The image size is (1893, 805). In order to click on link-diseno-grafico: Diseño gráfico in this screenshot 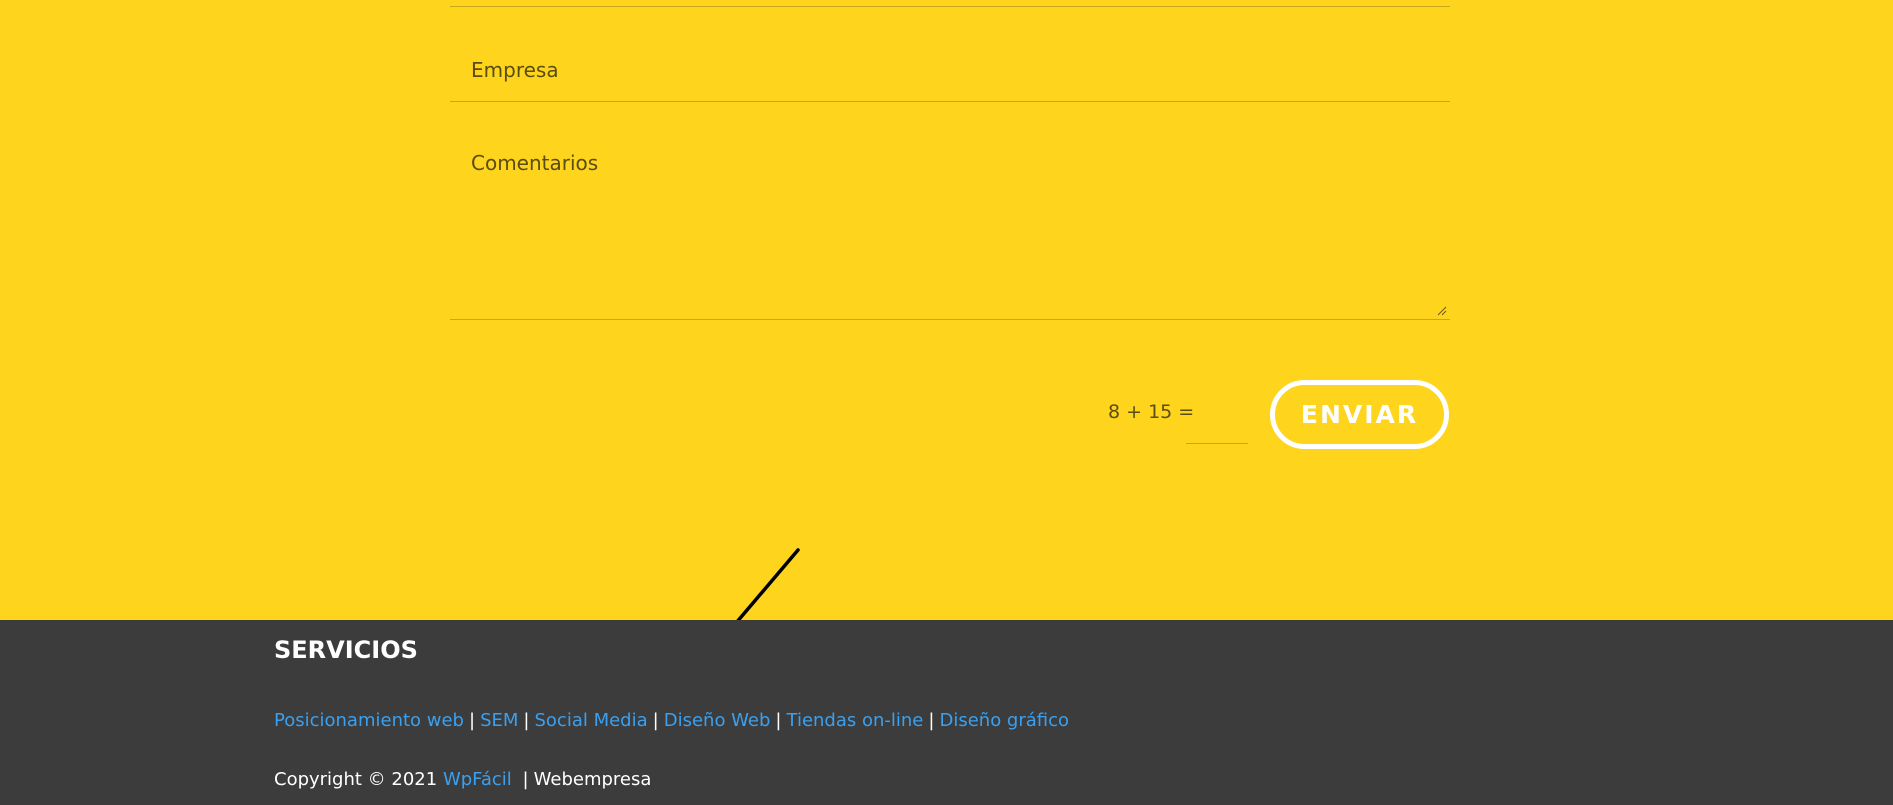, I will do `click(1004, 720)`.